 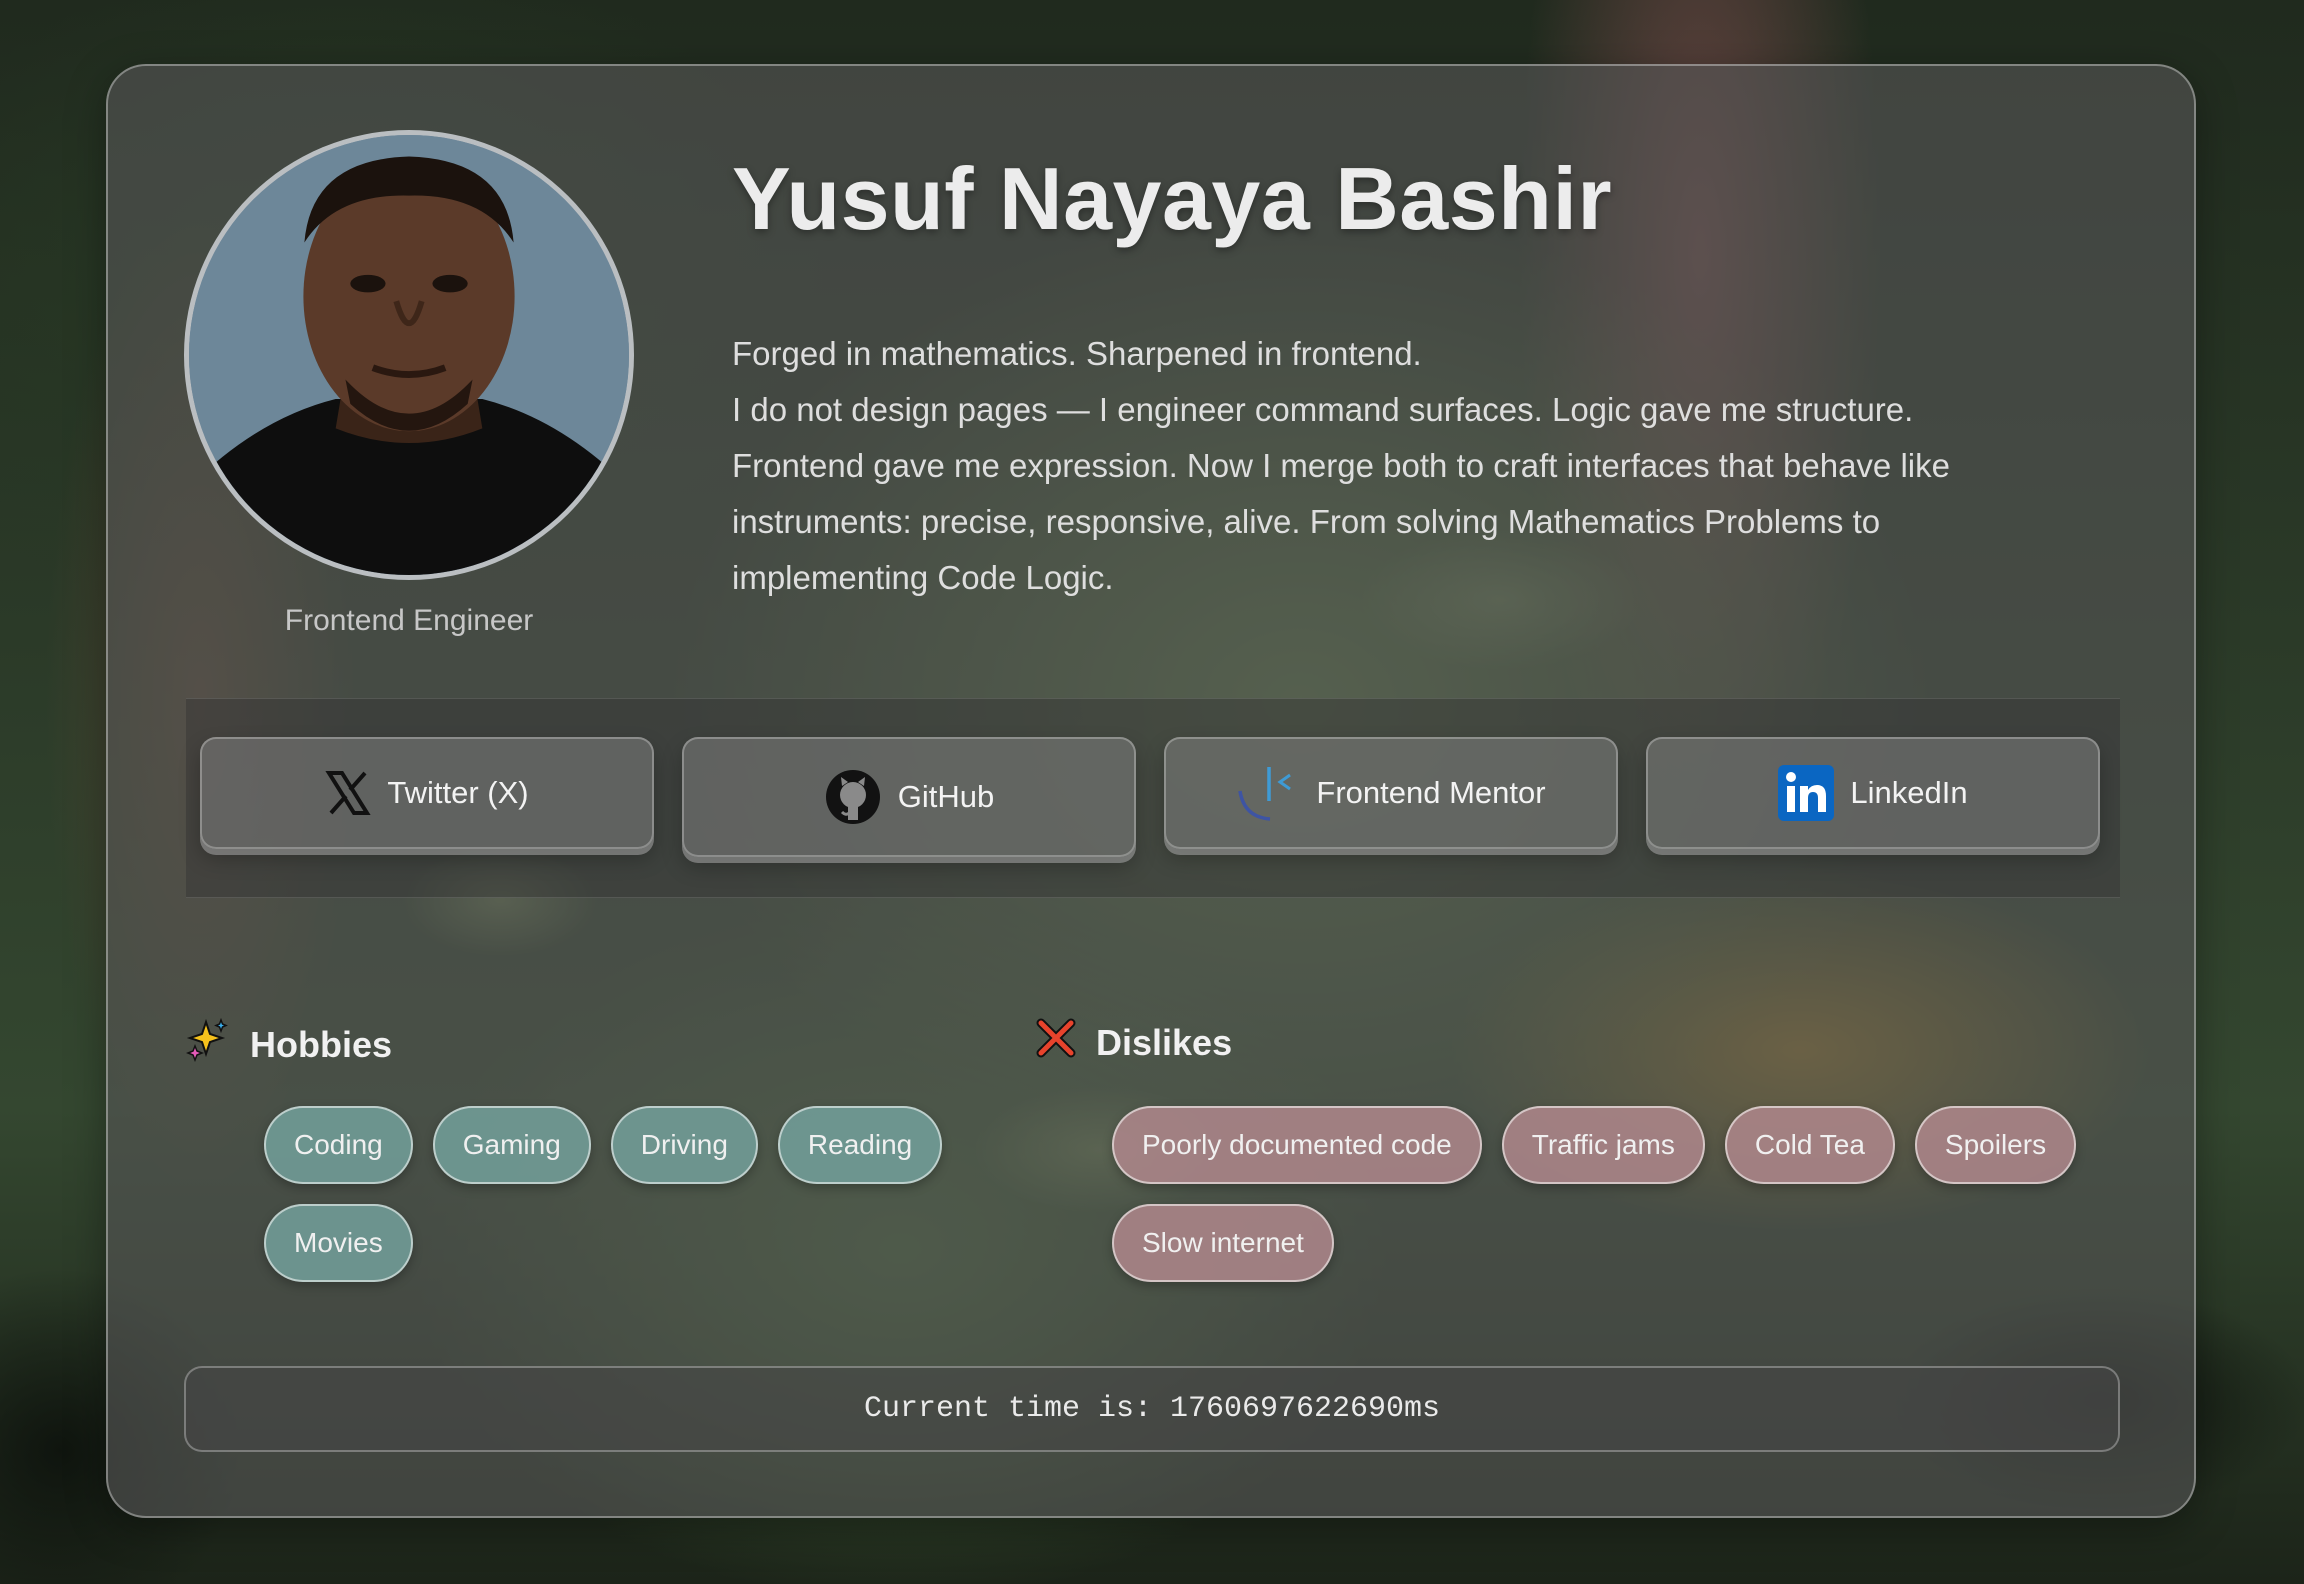 What do you see at coordinates (1806, 793) in the screenshot?
I see `linkedin-icon` at bounding box center [1806, 793].